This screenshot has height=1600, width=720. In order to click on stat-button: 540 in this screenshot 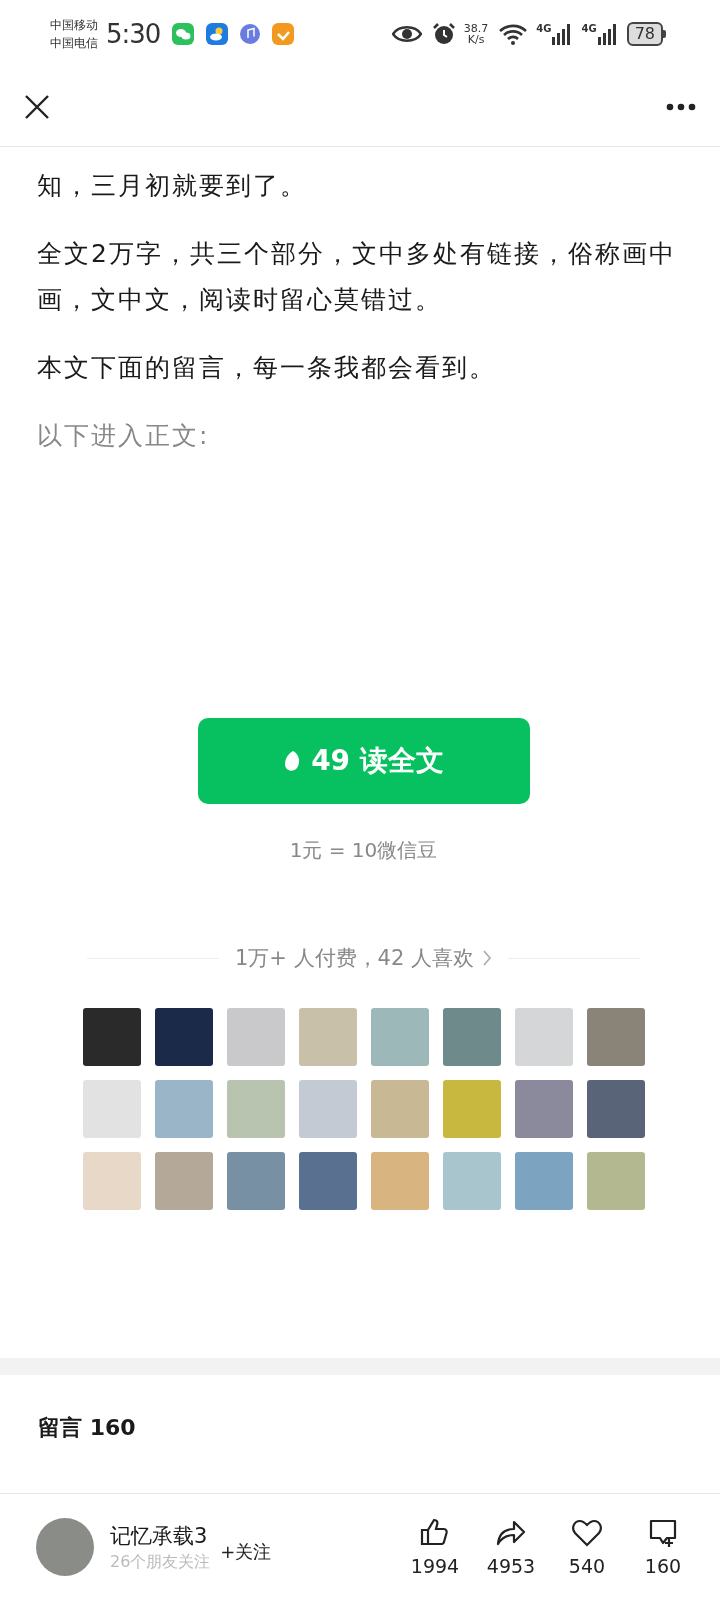, I will do `click(587, 1547)`.